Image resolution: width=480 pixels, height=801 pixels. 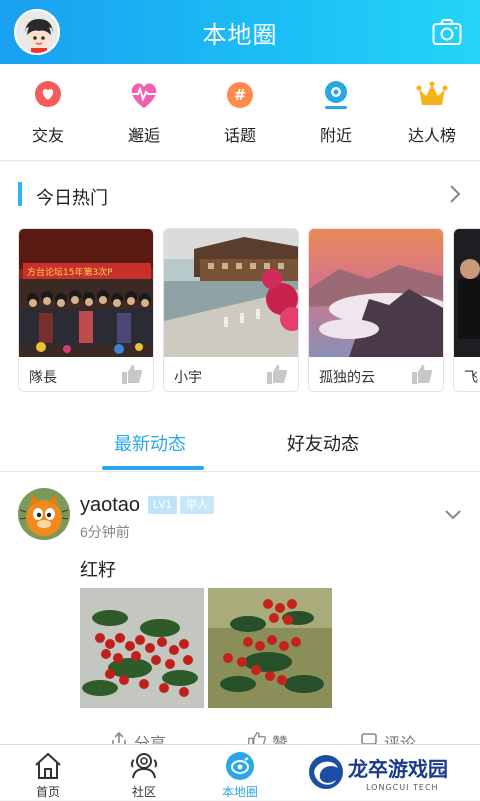 I want to click on top-header: 本地圈, so click(x=240, y=32).